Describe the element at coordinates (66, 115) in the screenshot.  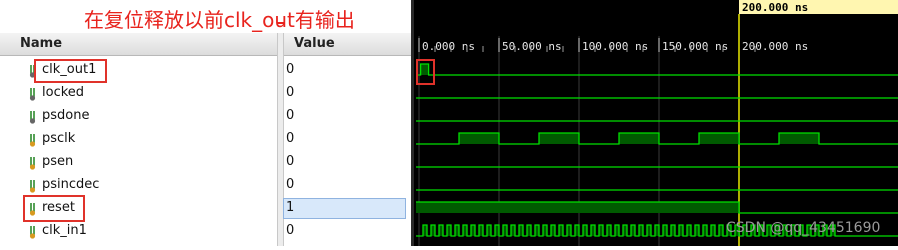
I see `signal-name: psdone` at that location.